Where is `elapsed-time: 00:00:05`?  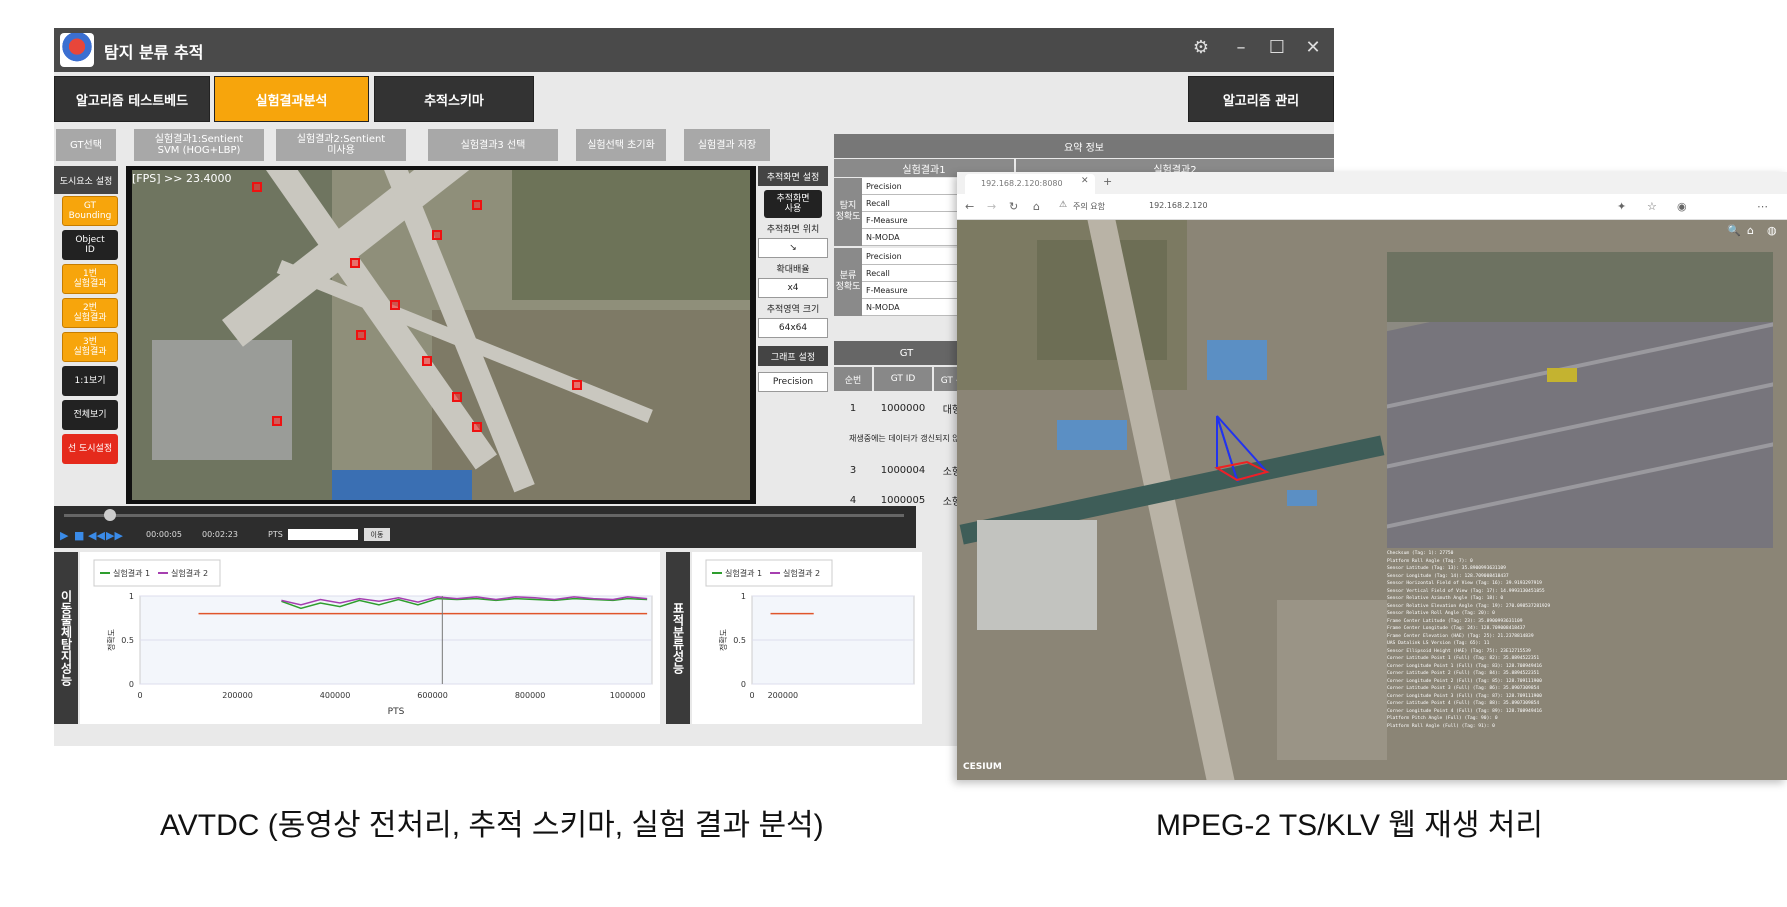
elapsed-time: 00:00:05 is located at coordinates (164, 534).